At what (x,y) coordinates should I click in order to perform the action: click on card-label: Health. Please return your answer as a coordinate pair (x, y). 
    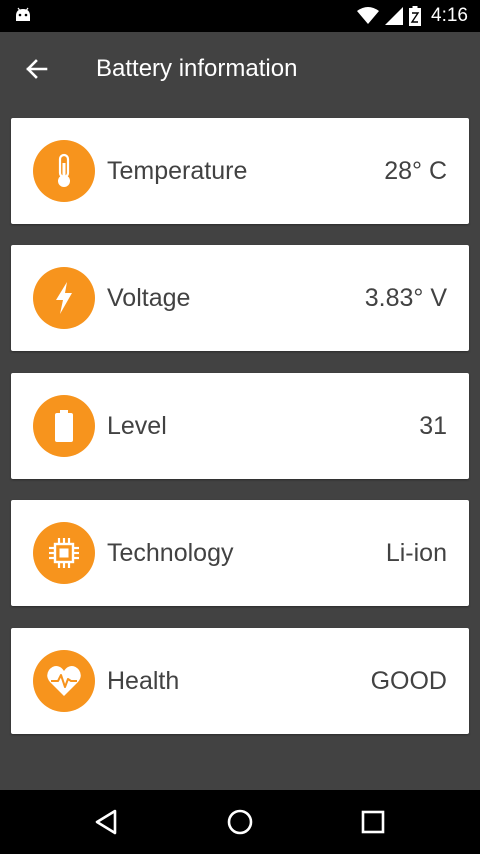
    Looking at the image, I should click on (143, 681).